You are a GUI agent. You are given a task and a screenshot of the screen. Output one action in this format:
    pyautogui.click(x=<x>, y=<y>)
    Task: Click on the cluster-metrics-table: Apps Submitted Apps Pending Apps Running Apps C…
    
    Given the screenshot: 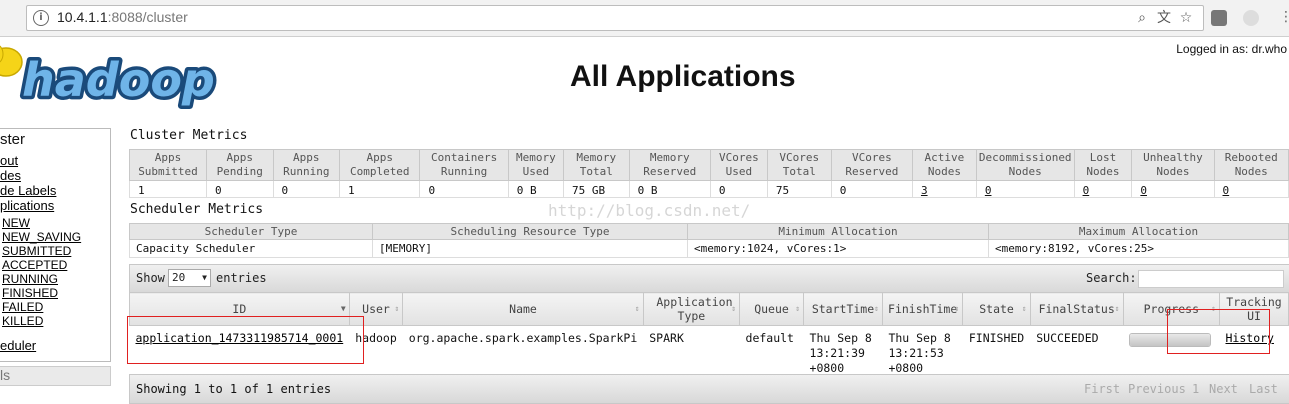 What is the action you would take?
    pyautogui.click(x=709, y=173)
    